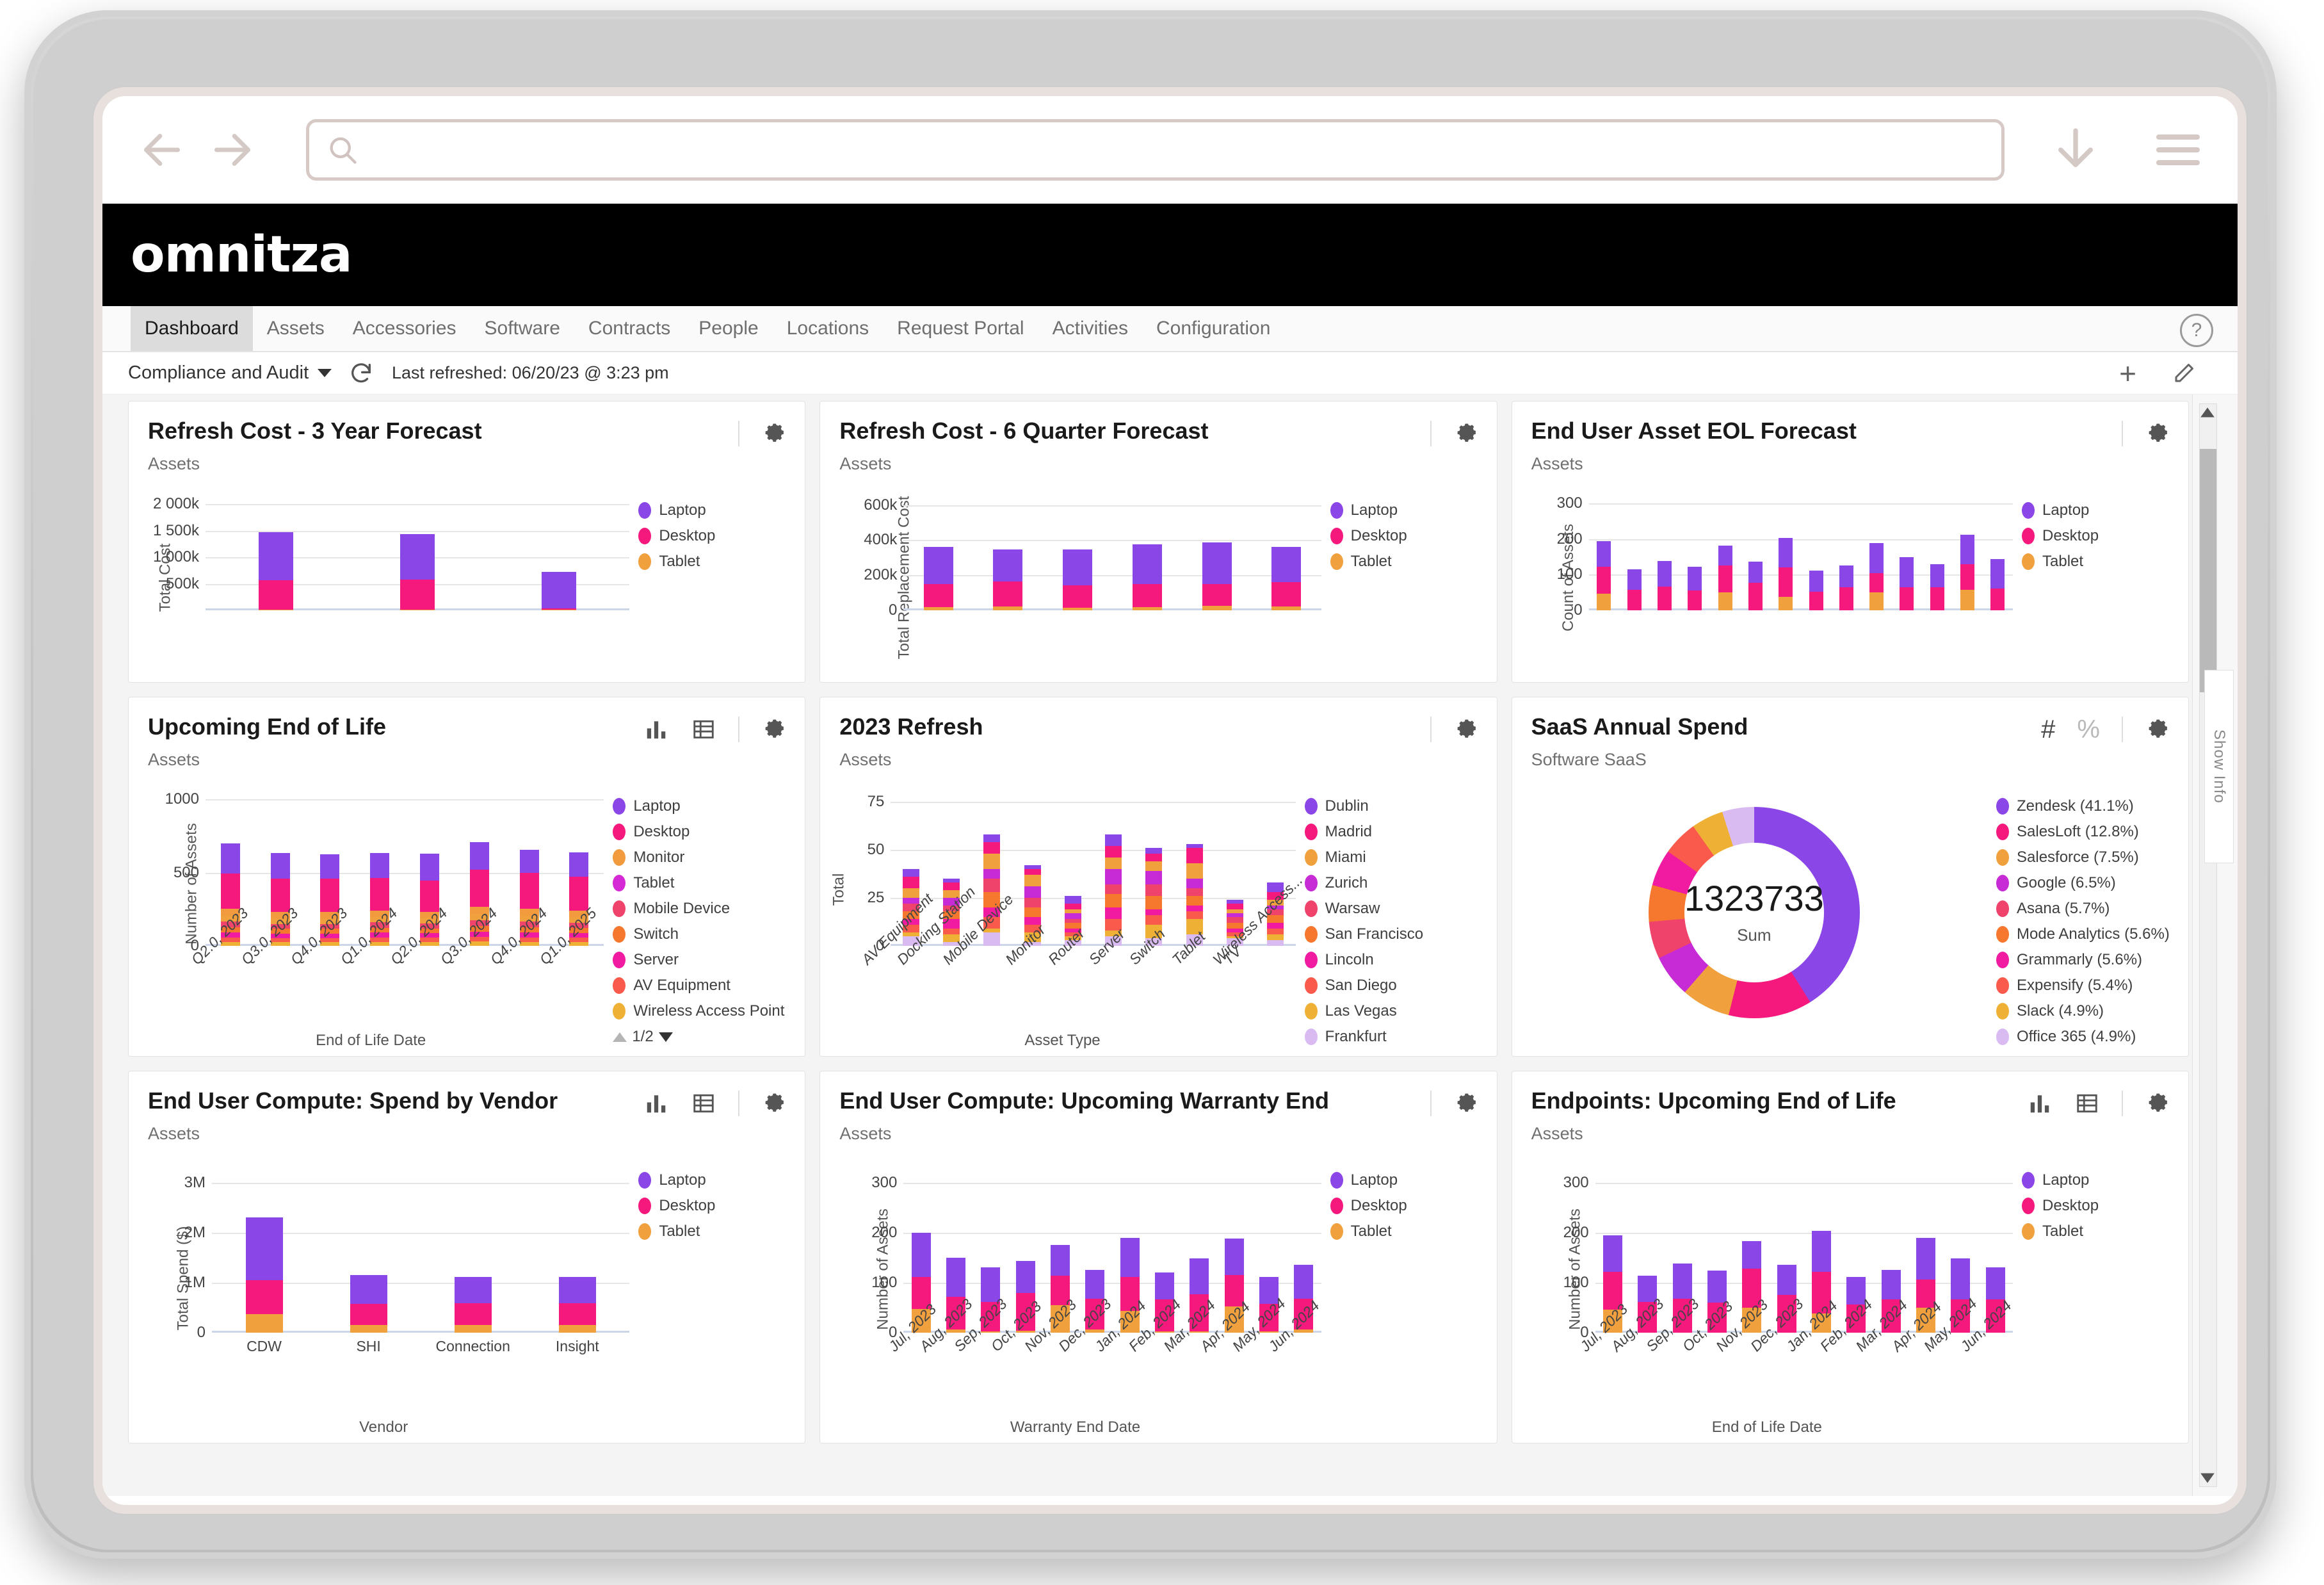 The image size is (2324, 1585). Describe the element at coordinates (2075, 150) in the screenshot. I see `download-arrow-icon` at that location.